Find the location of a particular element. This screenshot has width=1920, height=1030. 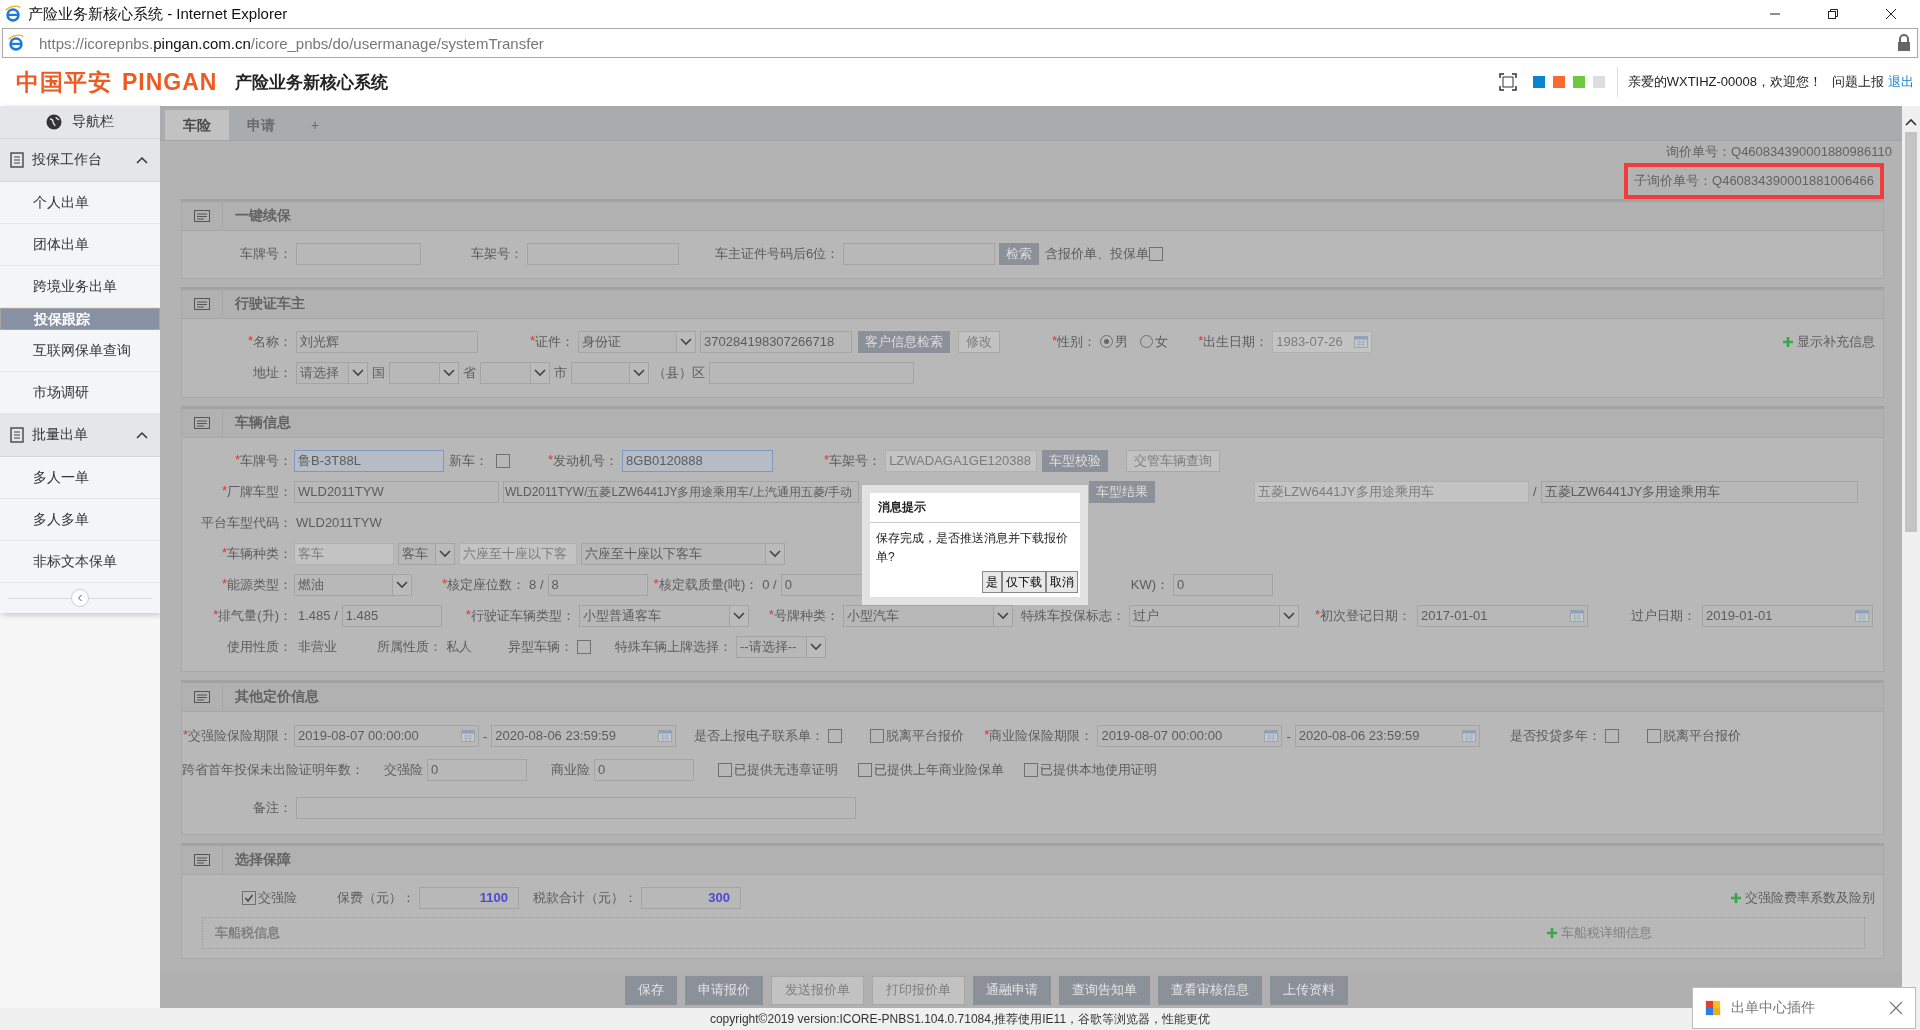

field-label: 车主证件号码后6位： is located at coordinates (777, 253).